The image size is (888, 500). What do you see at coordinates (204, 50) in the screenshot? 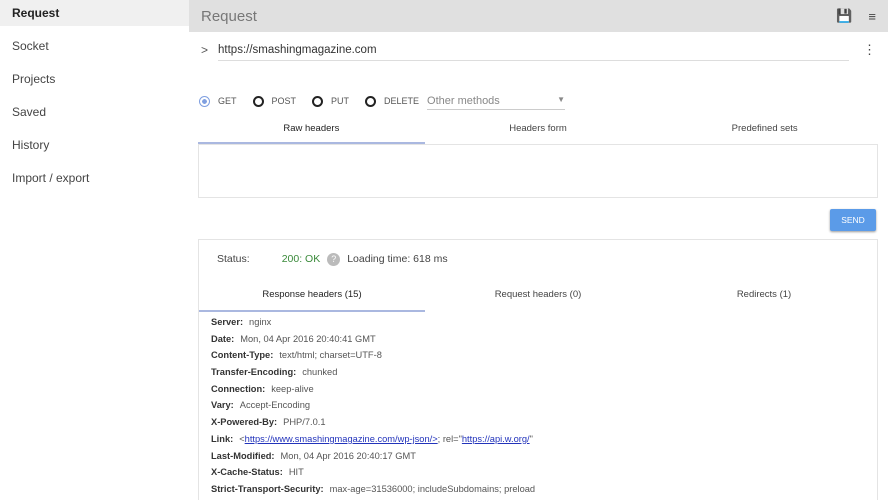
I see `chevron-right-icon: >` at bounding box center [204, 50].